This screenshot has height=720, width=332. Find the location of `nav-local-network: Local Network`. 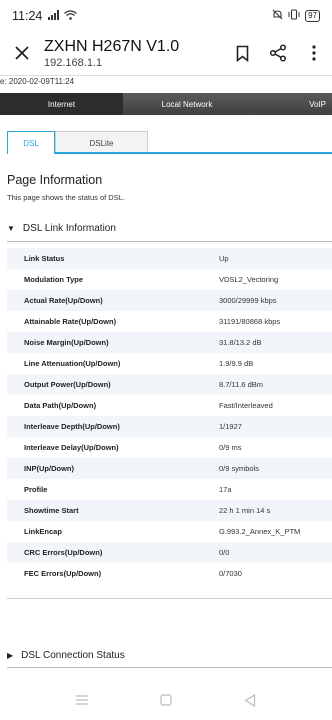

nav-local-network: Local Network is located at coordinates (187, 104).